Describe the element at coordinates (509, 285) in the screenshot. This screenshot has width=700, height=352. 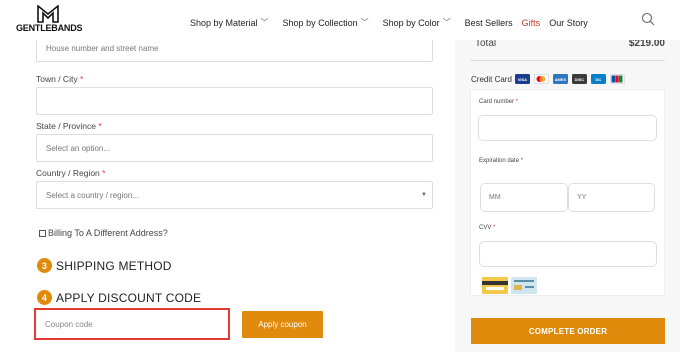
I see `cvv-help-images` at that location.